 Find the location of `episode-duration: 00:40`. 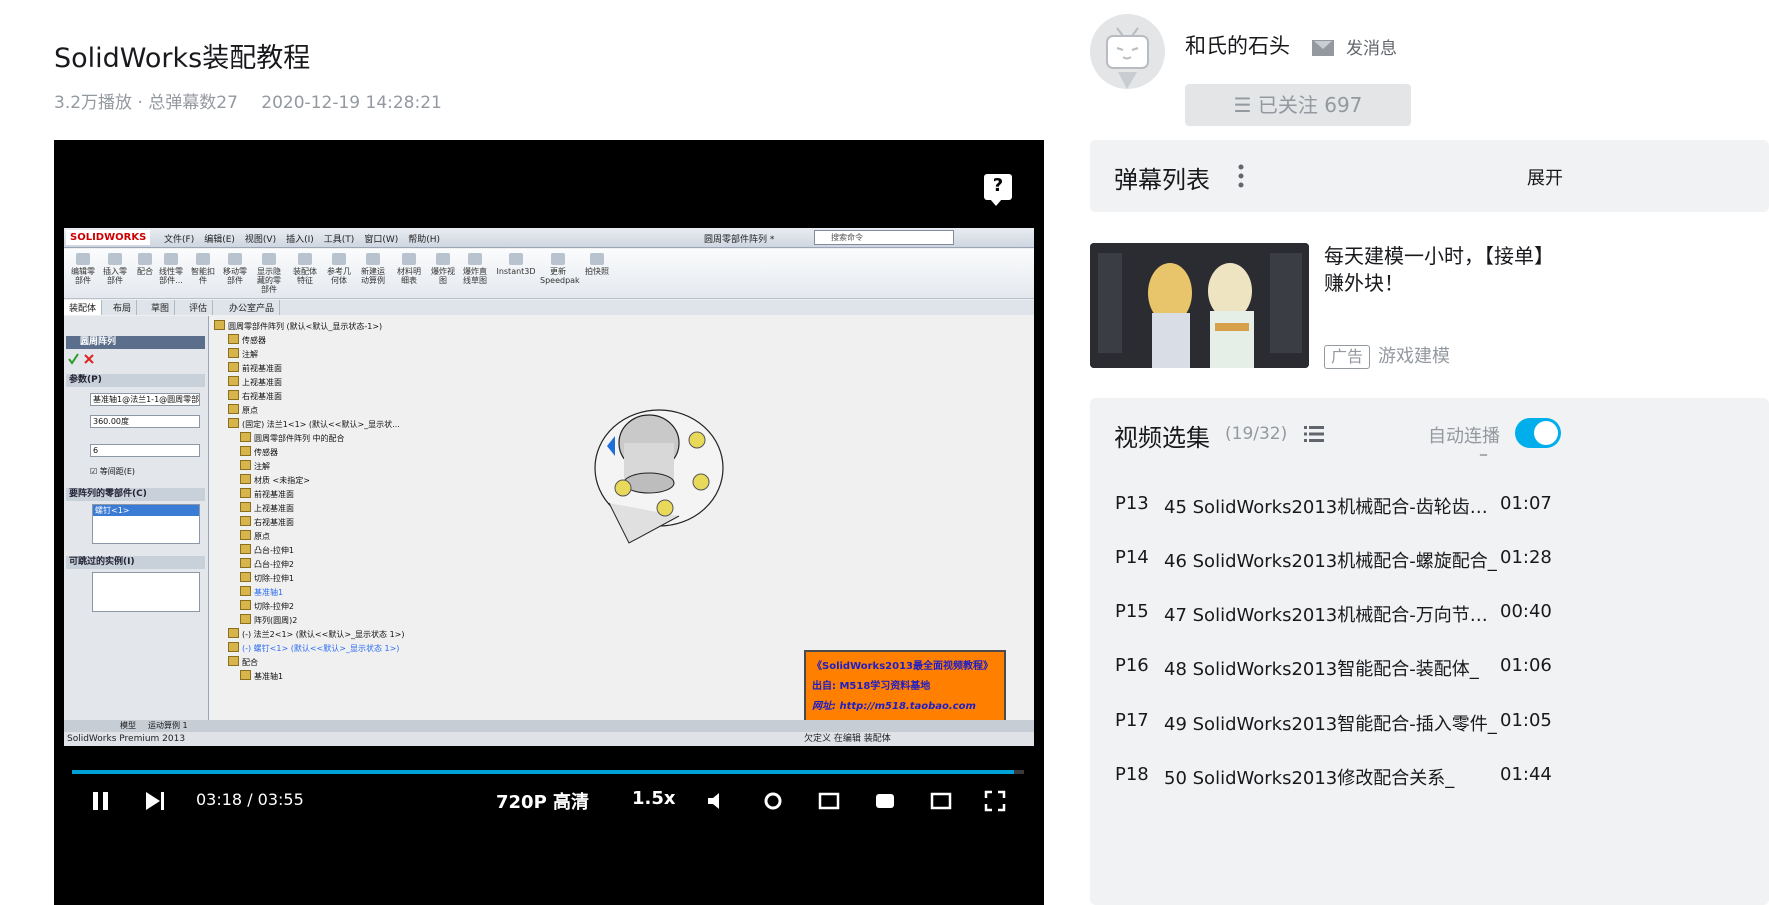

episode-duration: 00:40 is located at coordinates (1526, 611).